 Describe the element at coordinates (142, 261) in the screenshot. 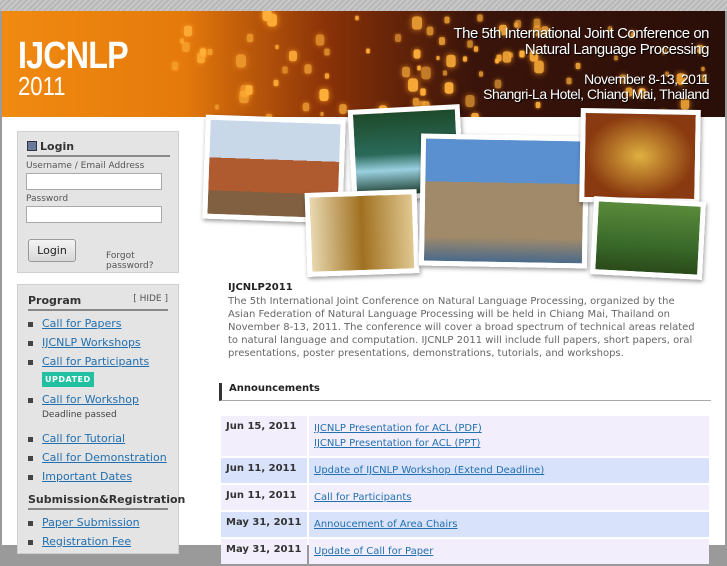

I see `forgot-password-link: Forgot password?` at that location.